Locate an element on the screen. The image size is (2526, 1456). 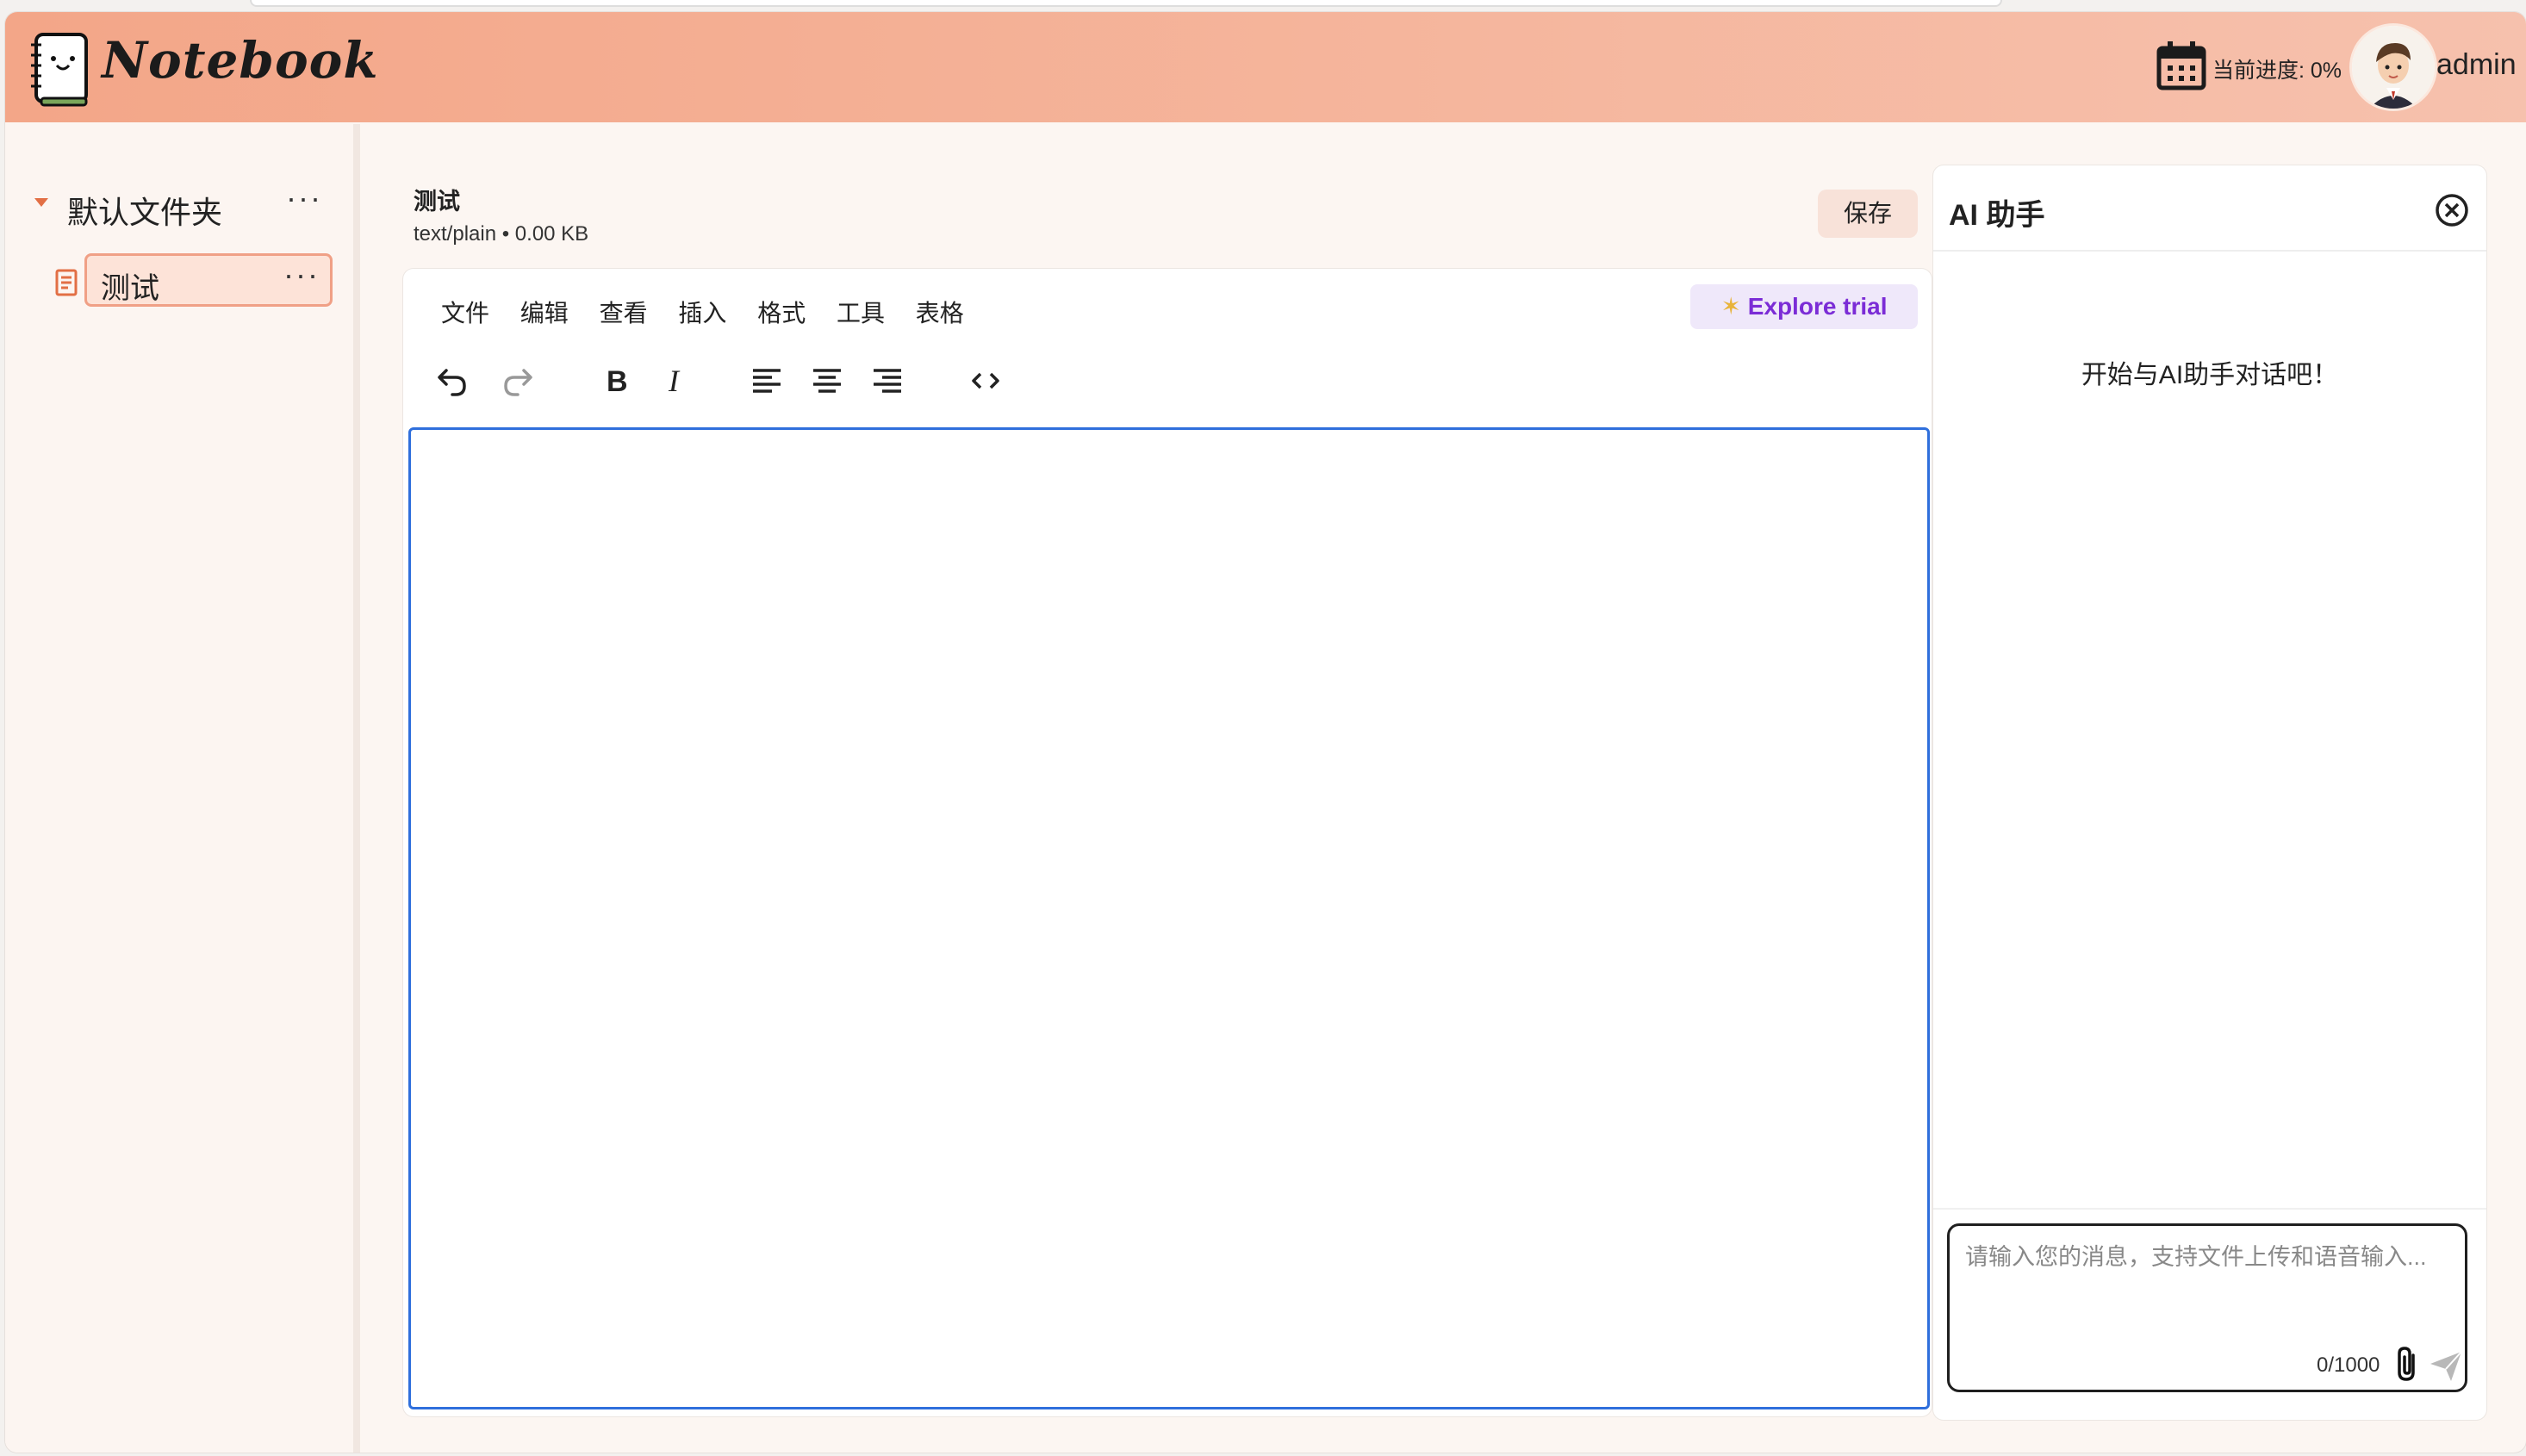
italic-icon: I is located at coordinates (675, 381).